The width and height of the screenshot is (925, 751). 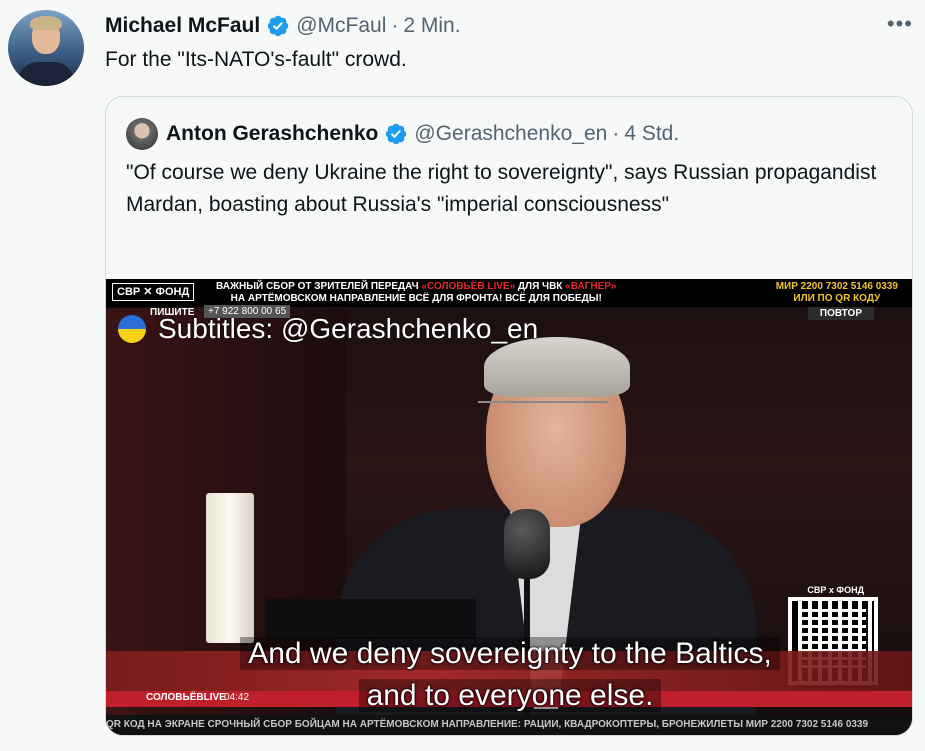 What do you see at coordinates (543, 413) in the screenshot?
I see `speaker-glasses` at bounding box center [543, 413].